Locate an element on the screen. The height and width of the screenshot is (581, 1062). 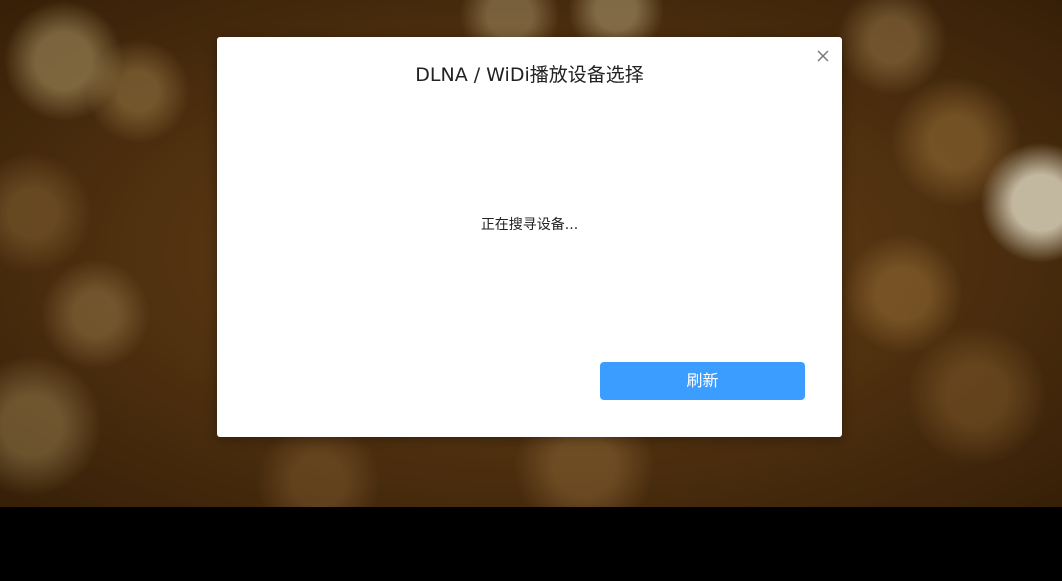
refresh-button: 刷新 is located at coordinates (702, 381).